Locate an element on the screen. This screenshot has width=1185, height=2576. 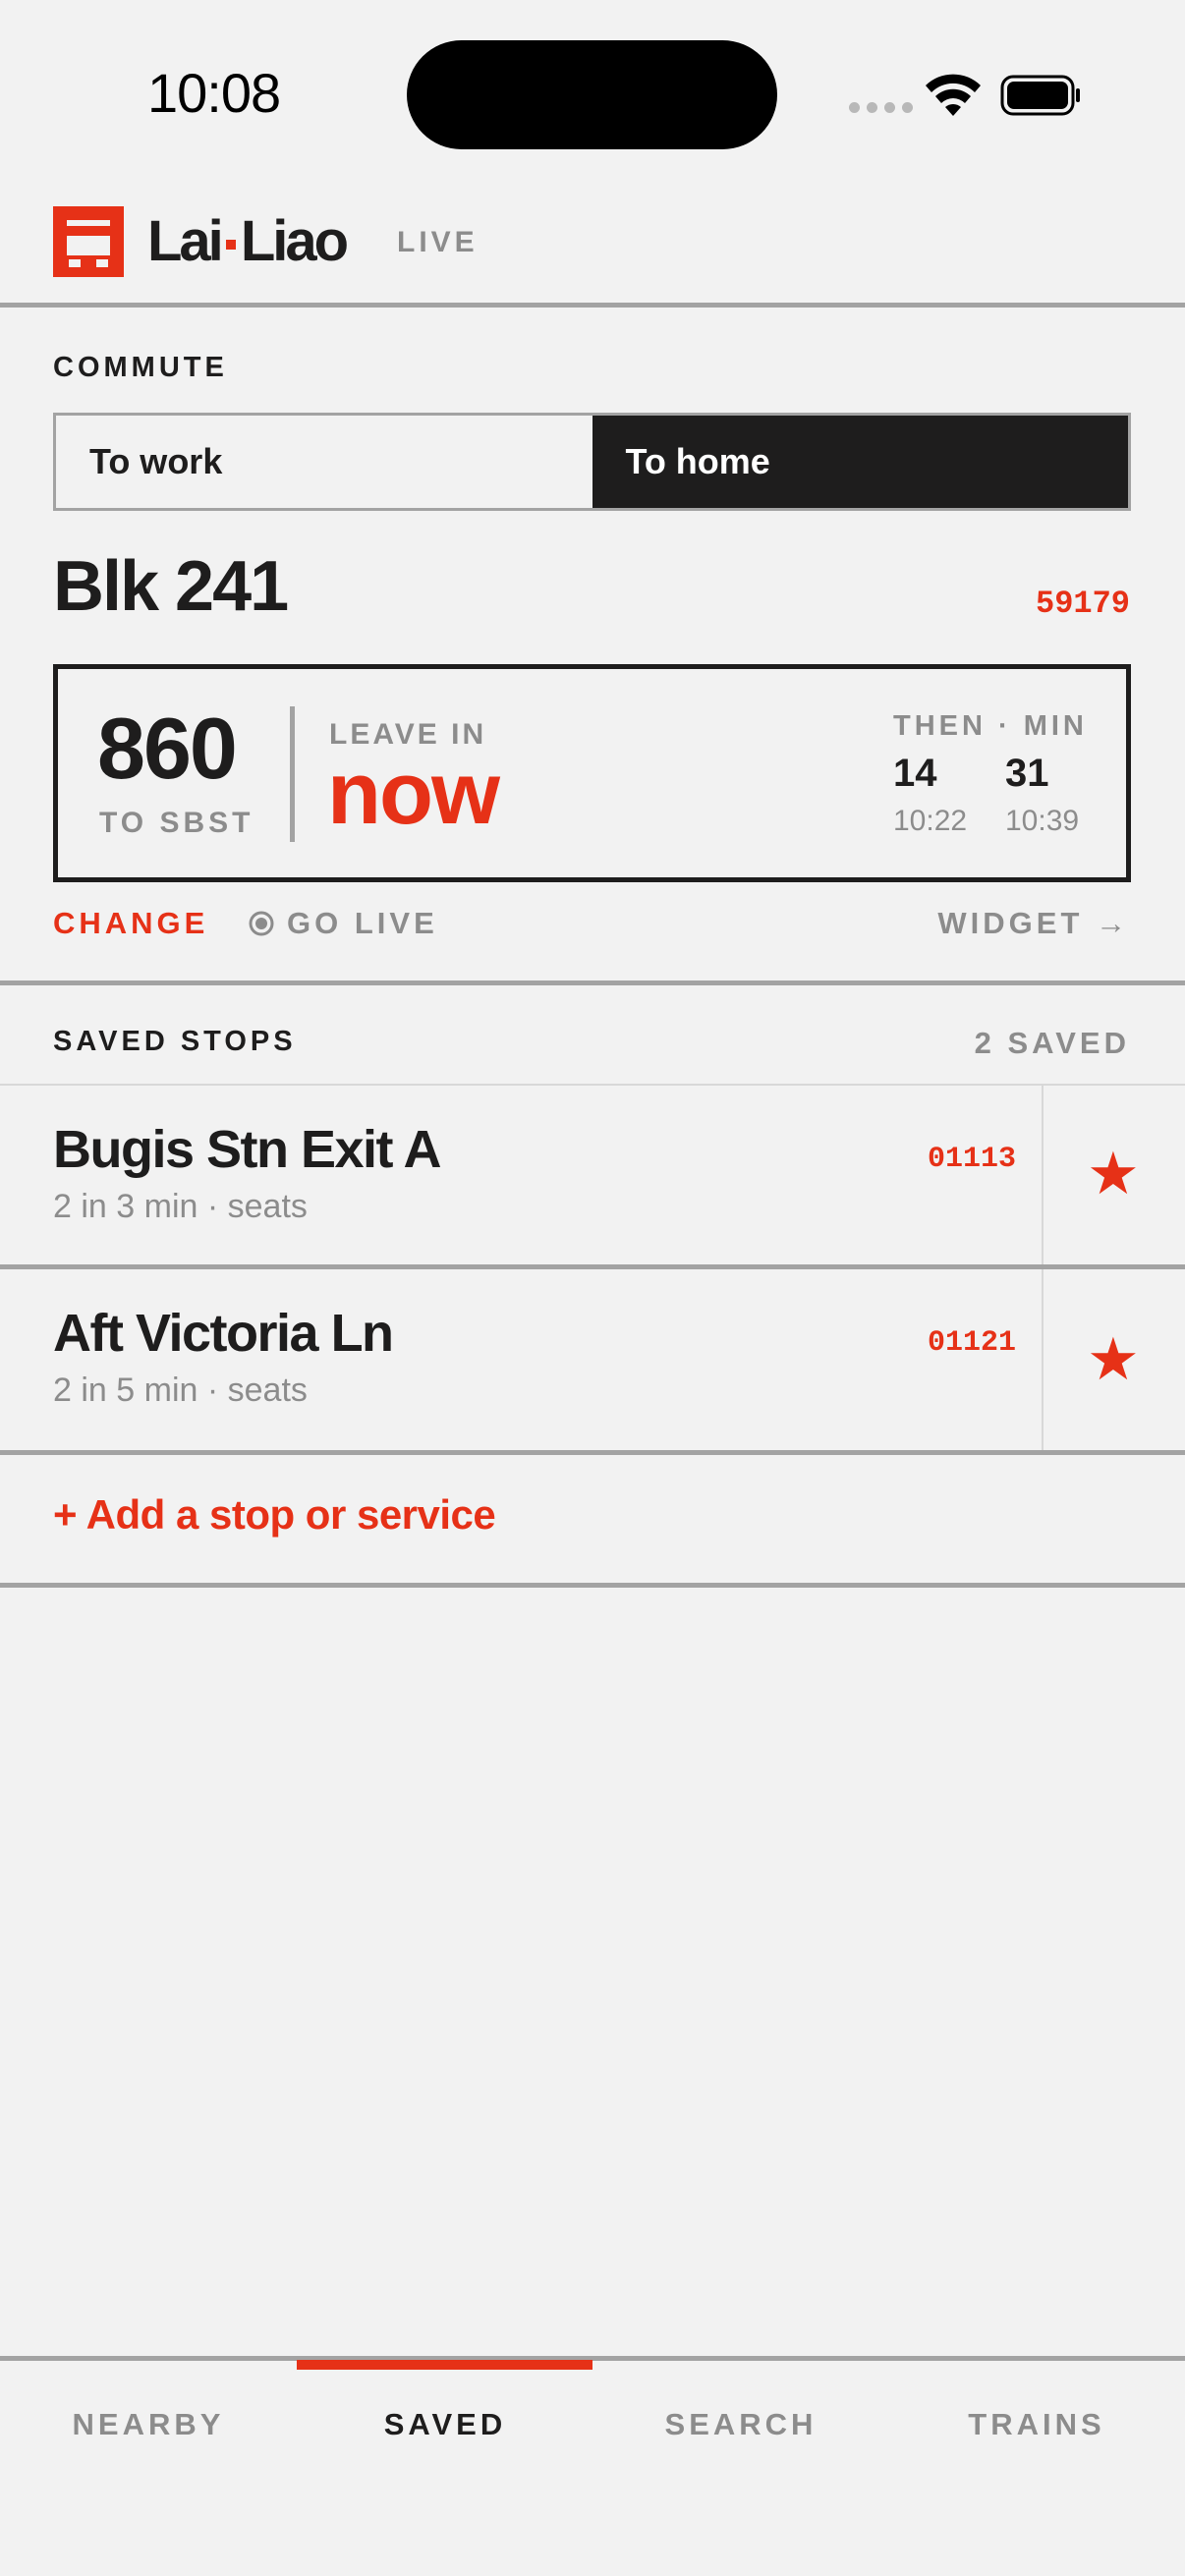
status-time: 10:08 is located at coordinates (214, 93).